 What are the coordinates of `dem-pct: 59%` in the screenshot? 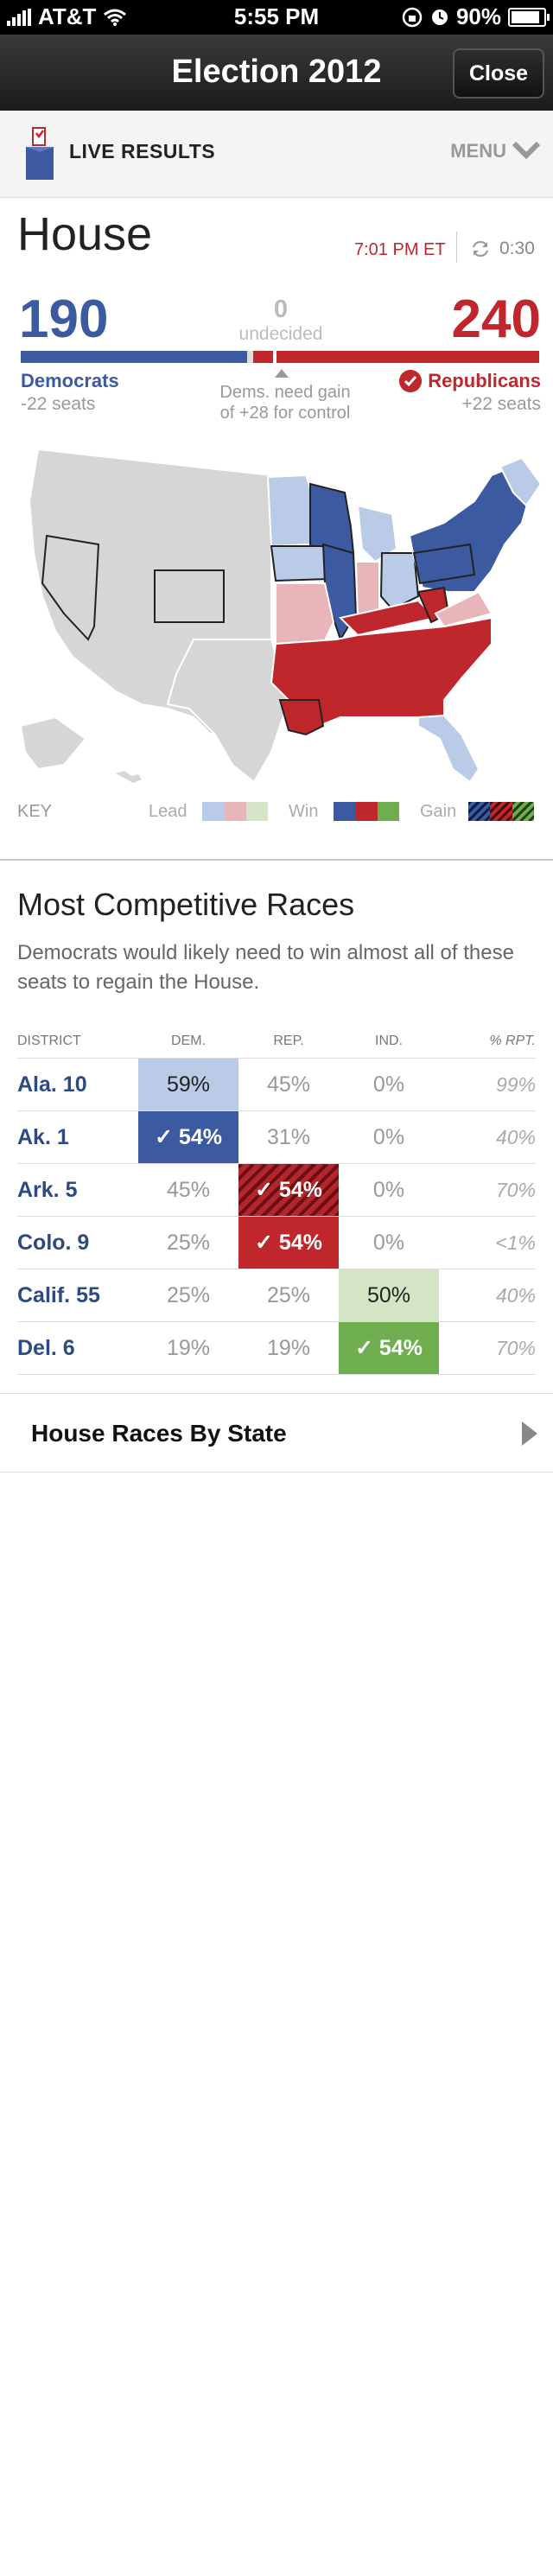 It's located at (188, 1084).